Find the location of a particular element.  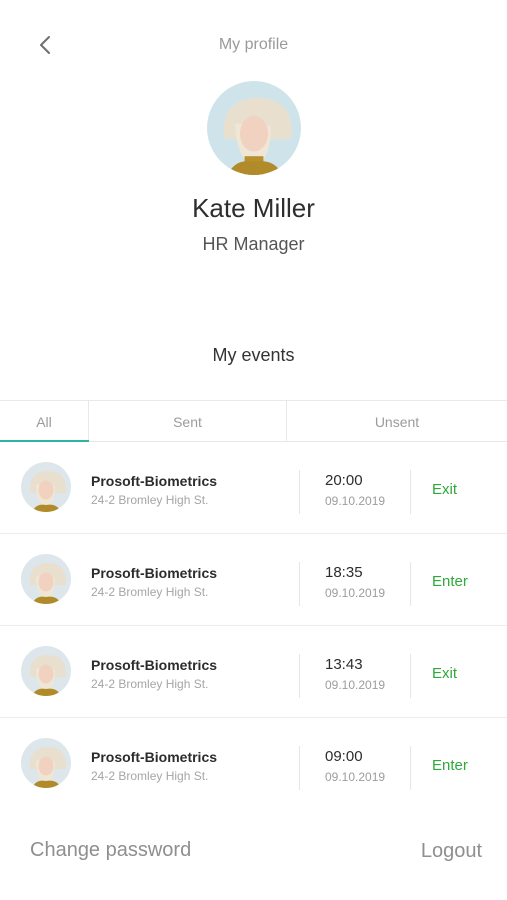

profile-name: Kate Miller is located at coordinates (253, 208).